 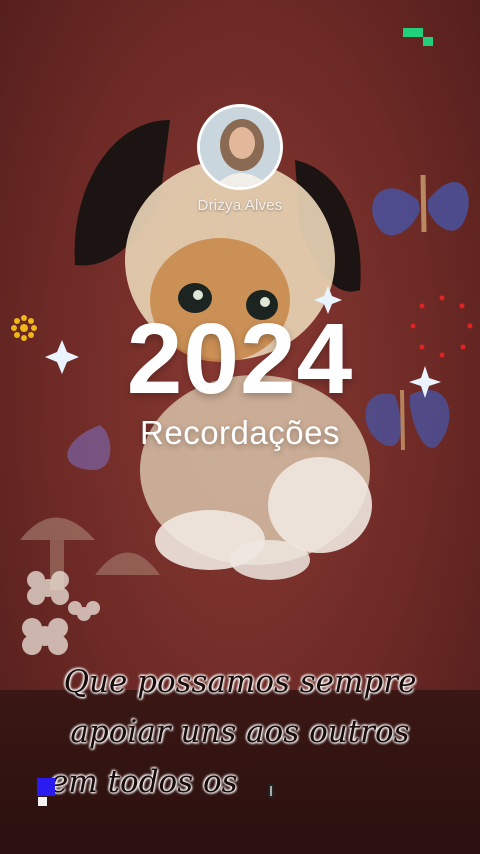 What do you see at coordinates (271, 791) in the screenshot?
I see `cursor-icon` at bounding box center [271, 791].